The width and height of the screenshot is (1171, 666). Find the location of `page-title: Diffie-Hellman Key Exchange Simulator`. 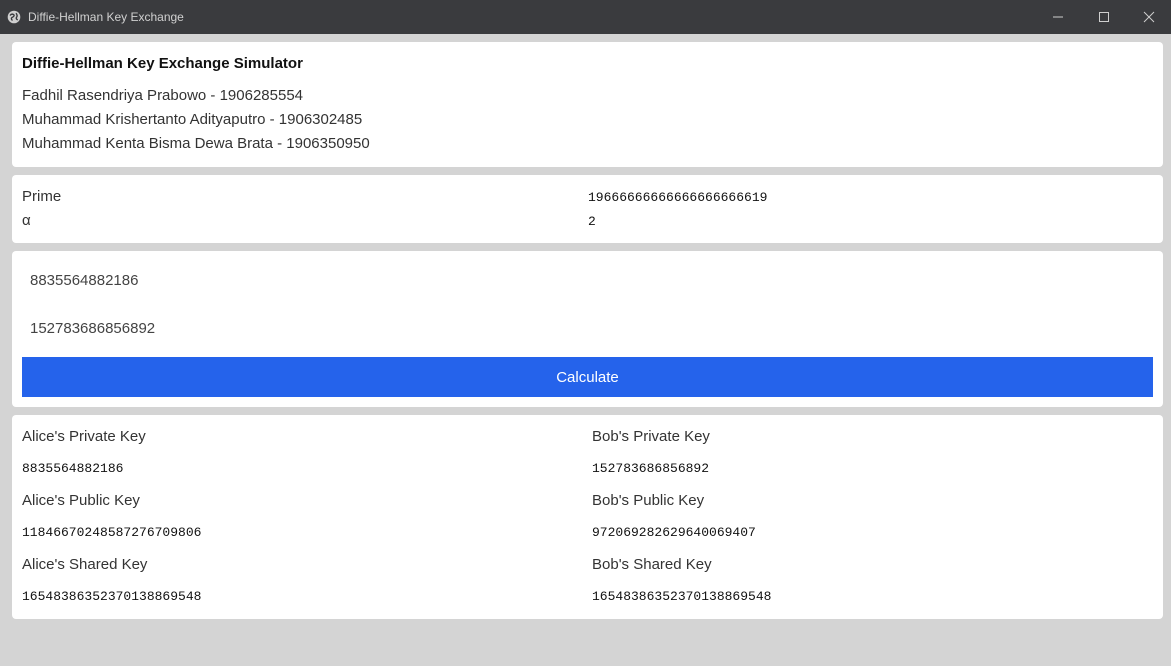

page-title: Diffie-Hellman Key Exchange Simulator is located at coordinates (162, 63).